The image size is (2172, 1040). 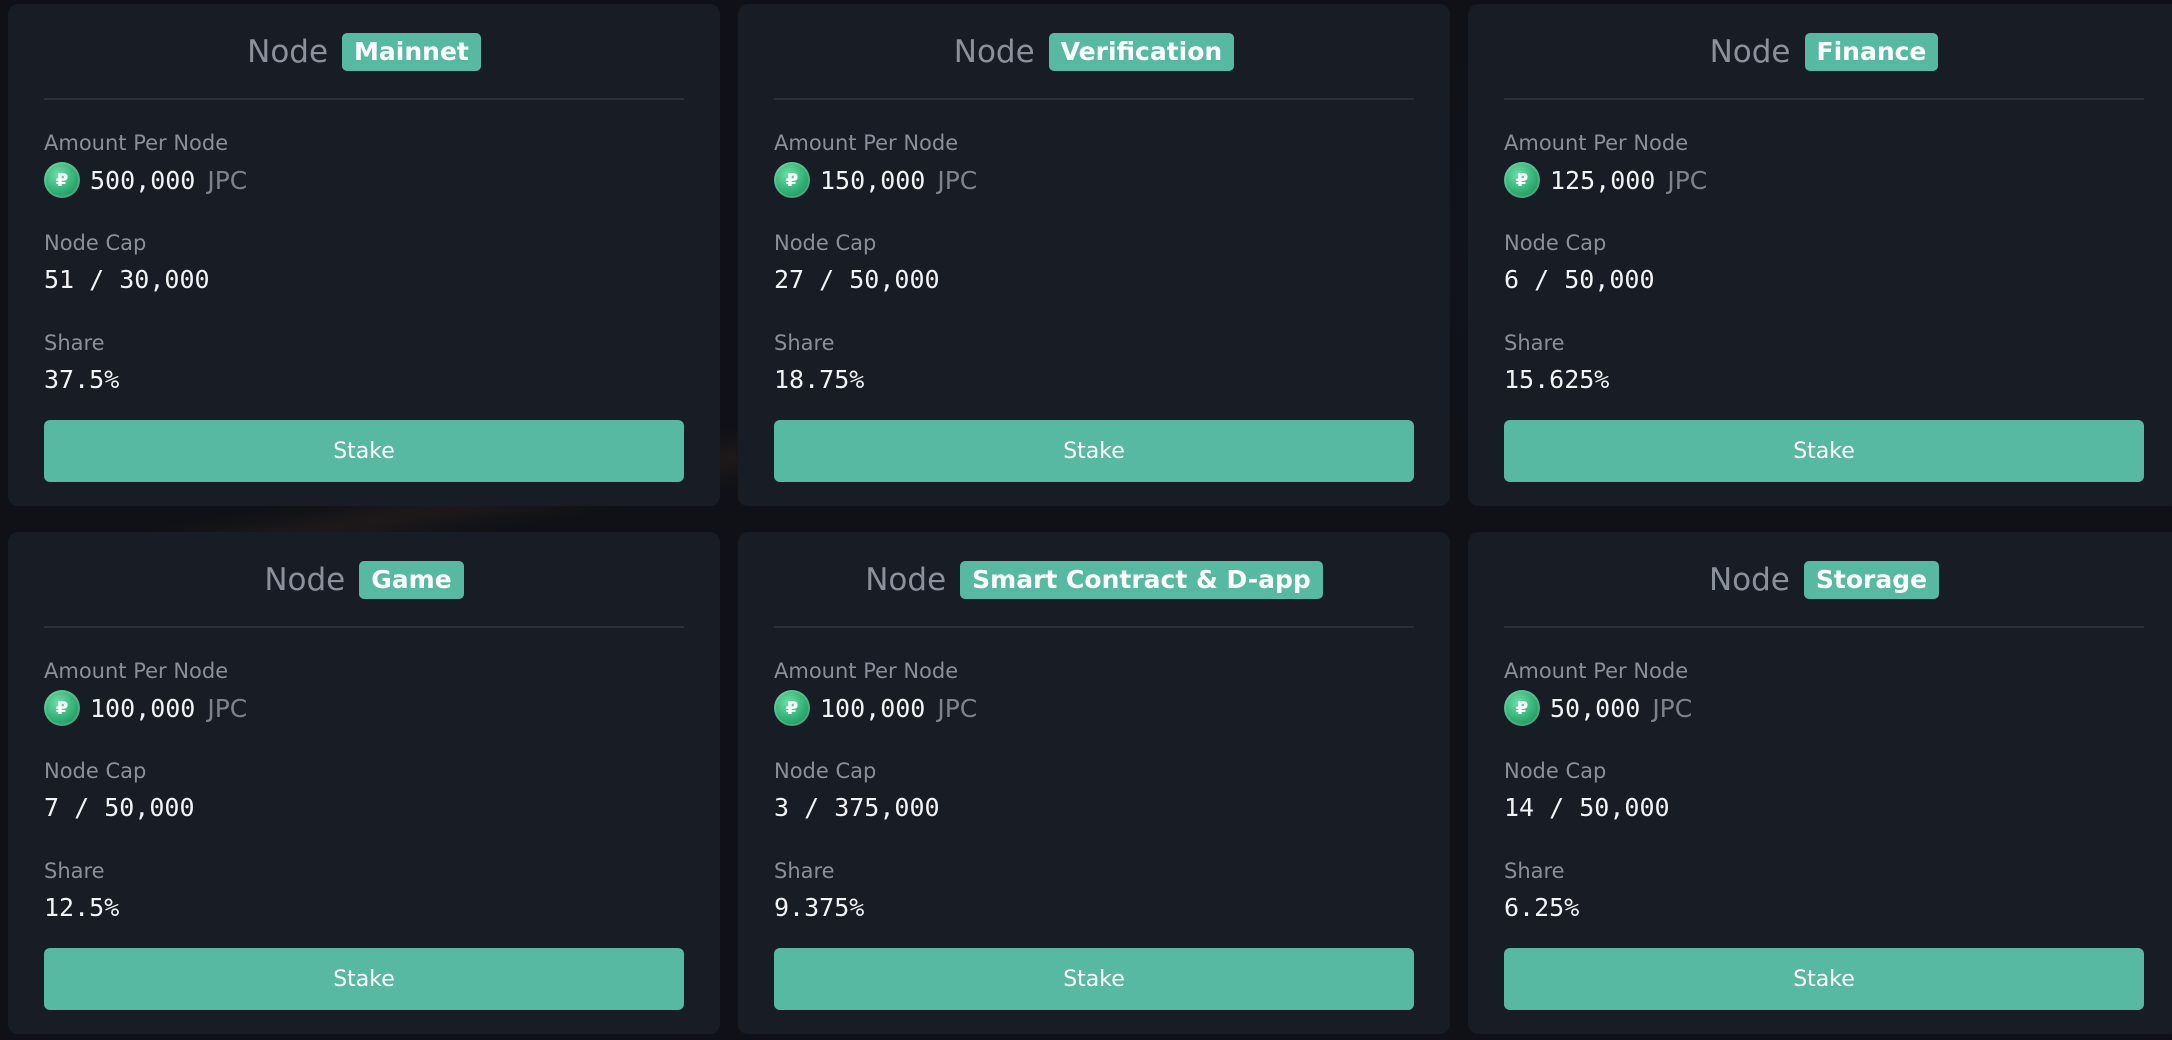 I want to click on card-header: Node Game, so click(x=364, y=580).